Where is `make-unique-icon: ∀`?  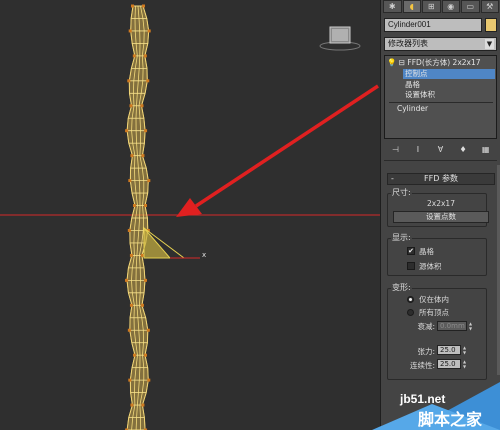
make-unique-icon: ∀ is located at coordinates (440, 150).